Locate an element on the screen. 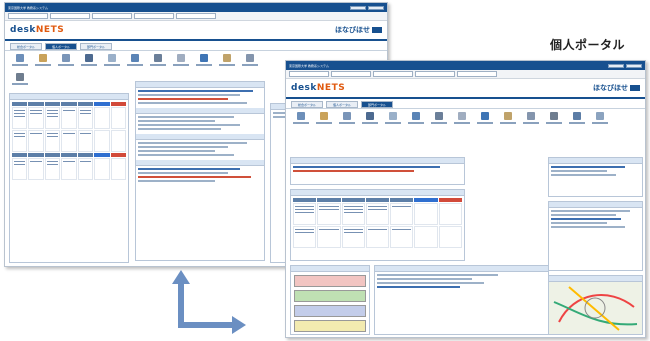  arrow-up-icon is located at coordinates (181, 277).